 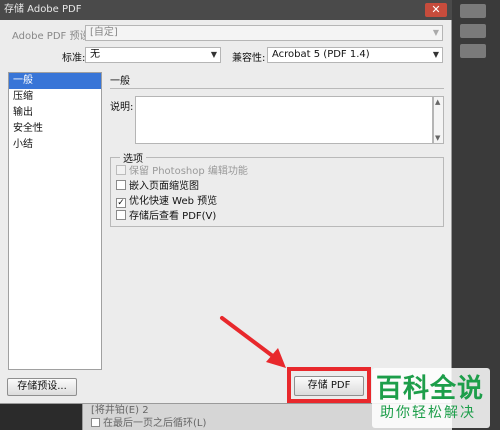 I want to click on checkmark-icon: ✓, so click(x=121, y=203).